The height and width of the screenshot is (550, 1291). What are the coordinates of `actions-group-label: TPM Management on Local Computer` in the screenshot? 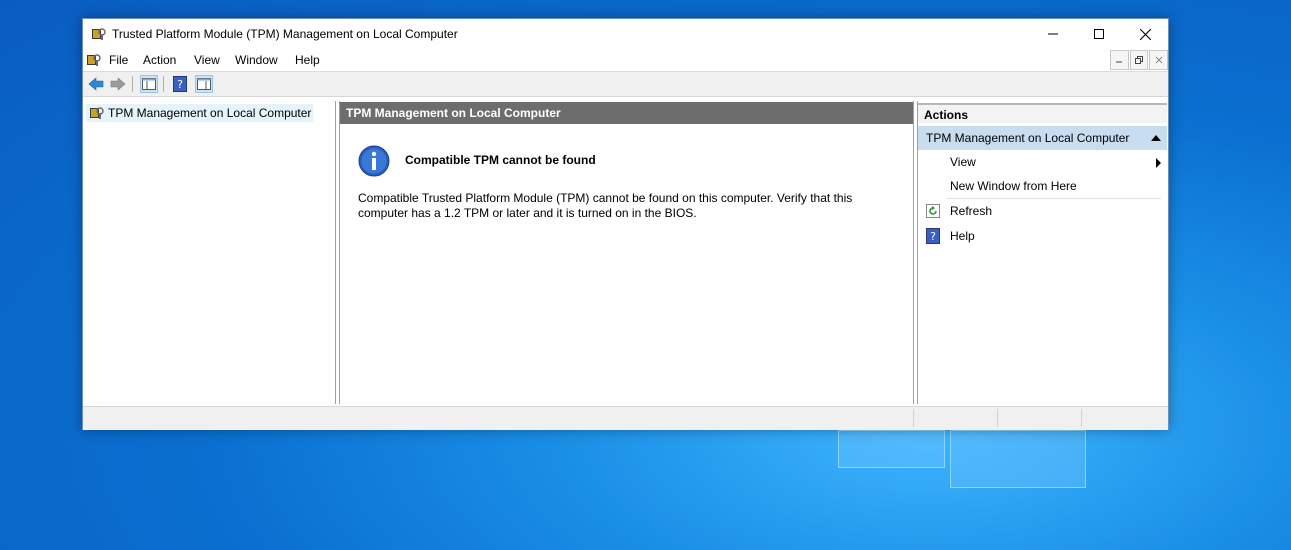 It's located at (1028, 138).